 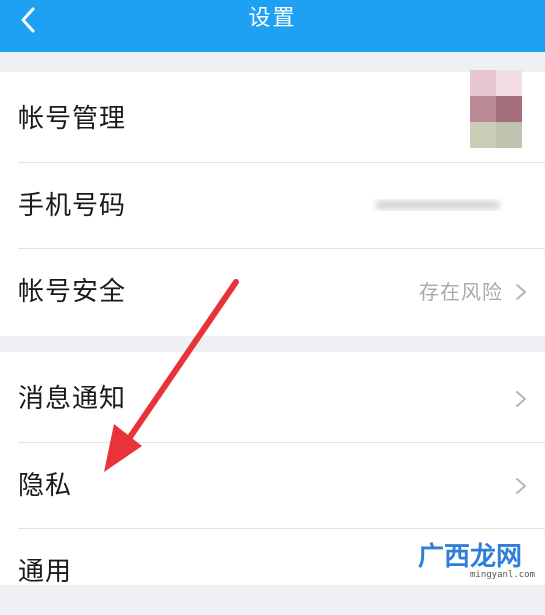 I want to click on app-header: 设置, so click(x=272, y=26).